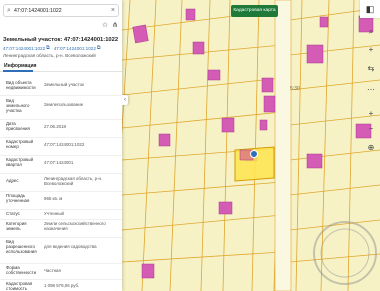  Describe the element at coordinates (49, 55) in the screenshot. I see `object-subtitle: Ленинградская область, р-н. Всеволожский` at that location.